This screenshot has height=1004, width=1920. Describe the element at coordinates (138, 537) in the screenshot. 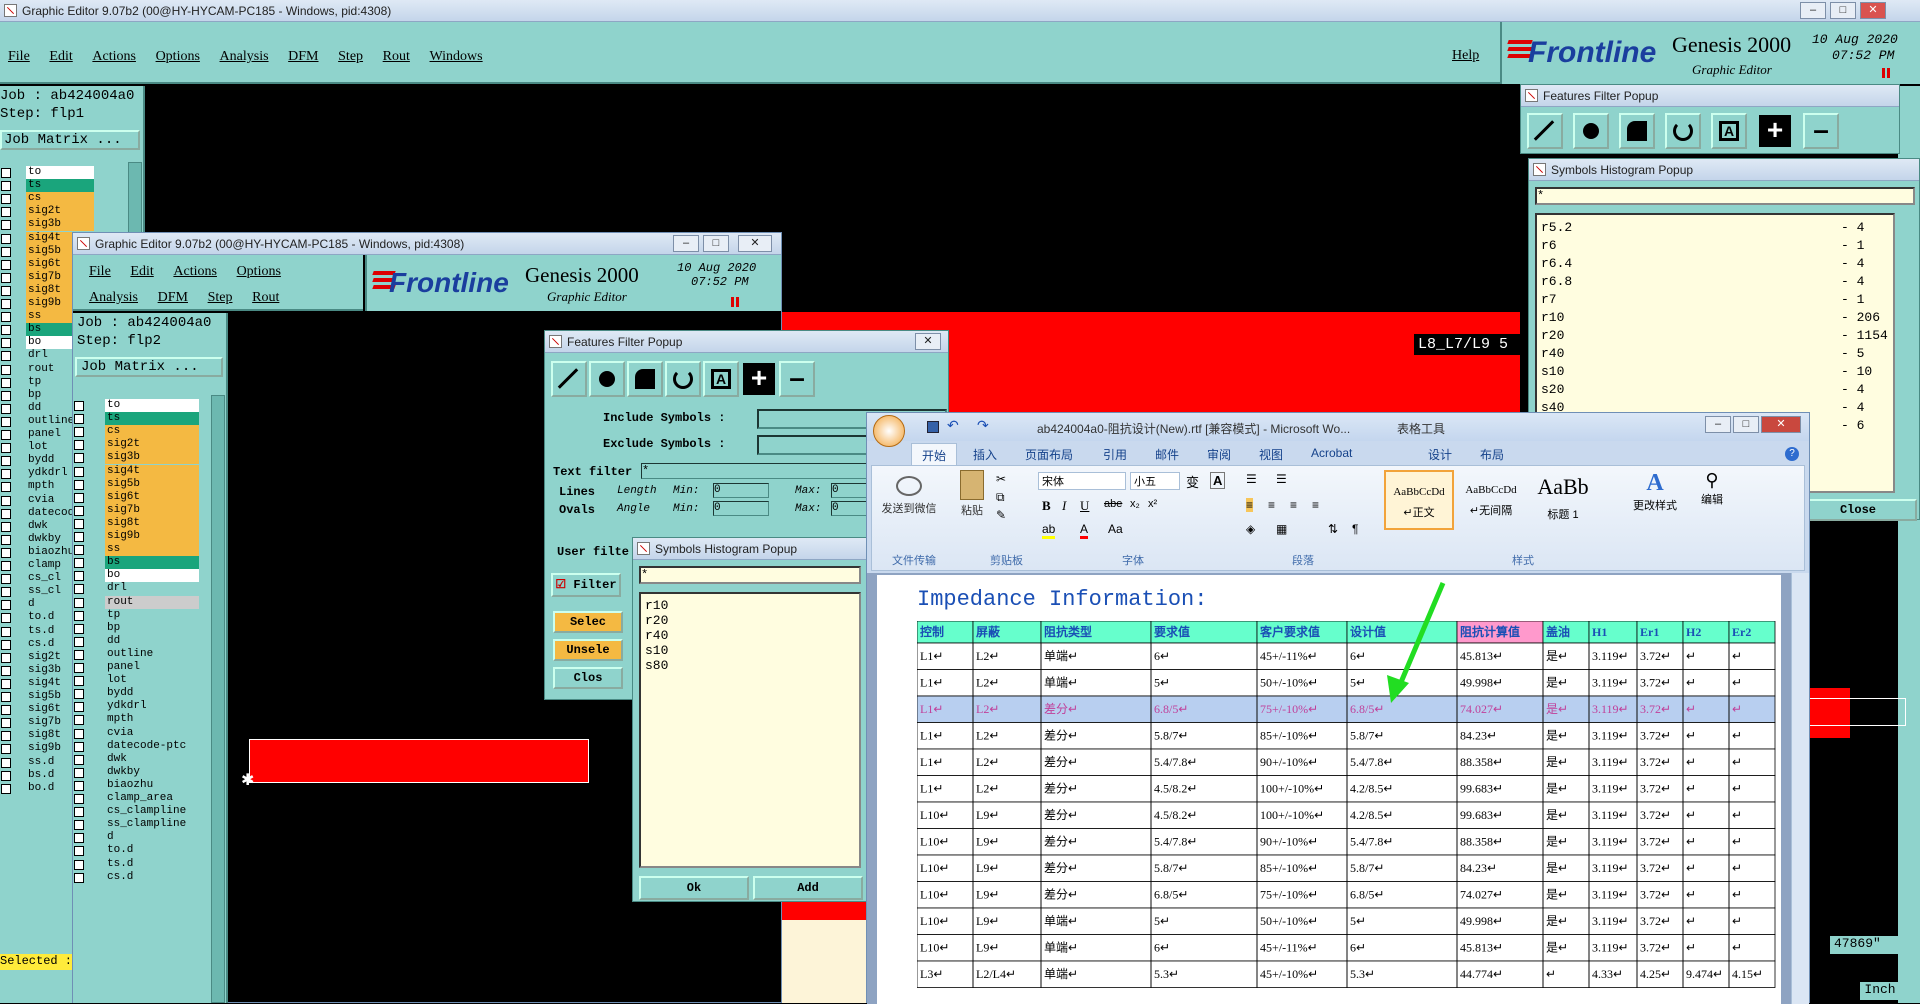

I see `layer-row: sig9b` at that location.